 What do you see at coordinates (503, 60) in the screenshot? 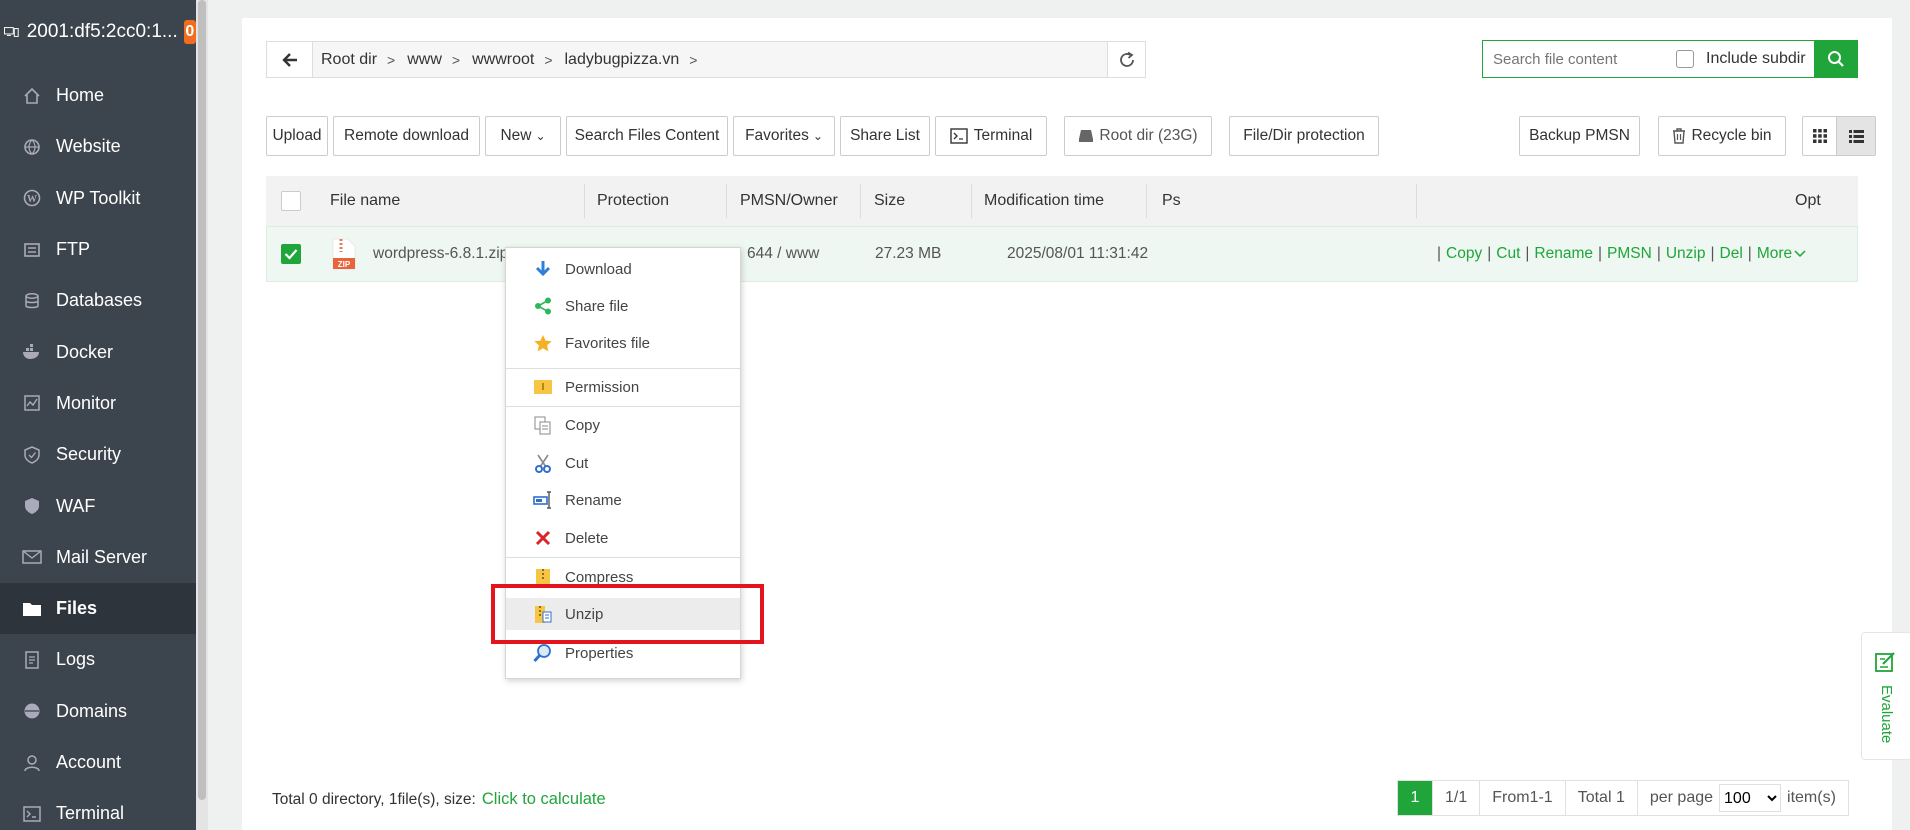
I see `breadcrumb-wwwroot: wwwroot` at bounding box center [503, 60].